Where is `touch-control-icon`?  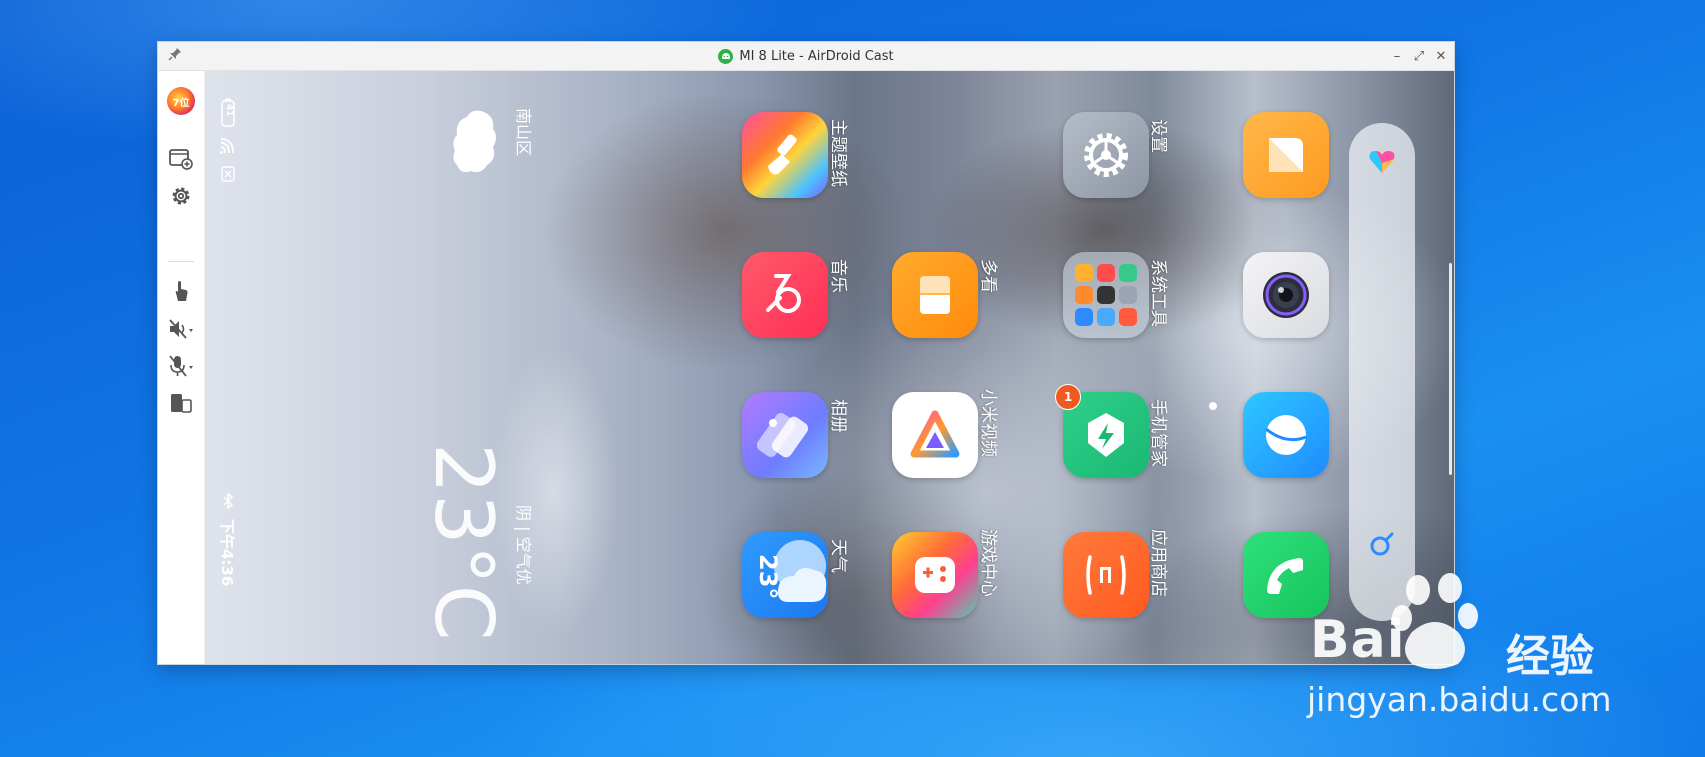 touch-control-icon is located at coordinates (181, 291).